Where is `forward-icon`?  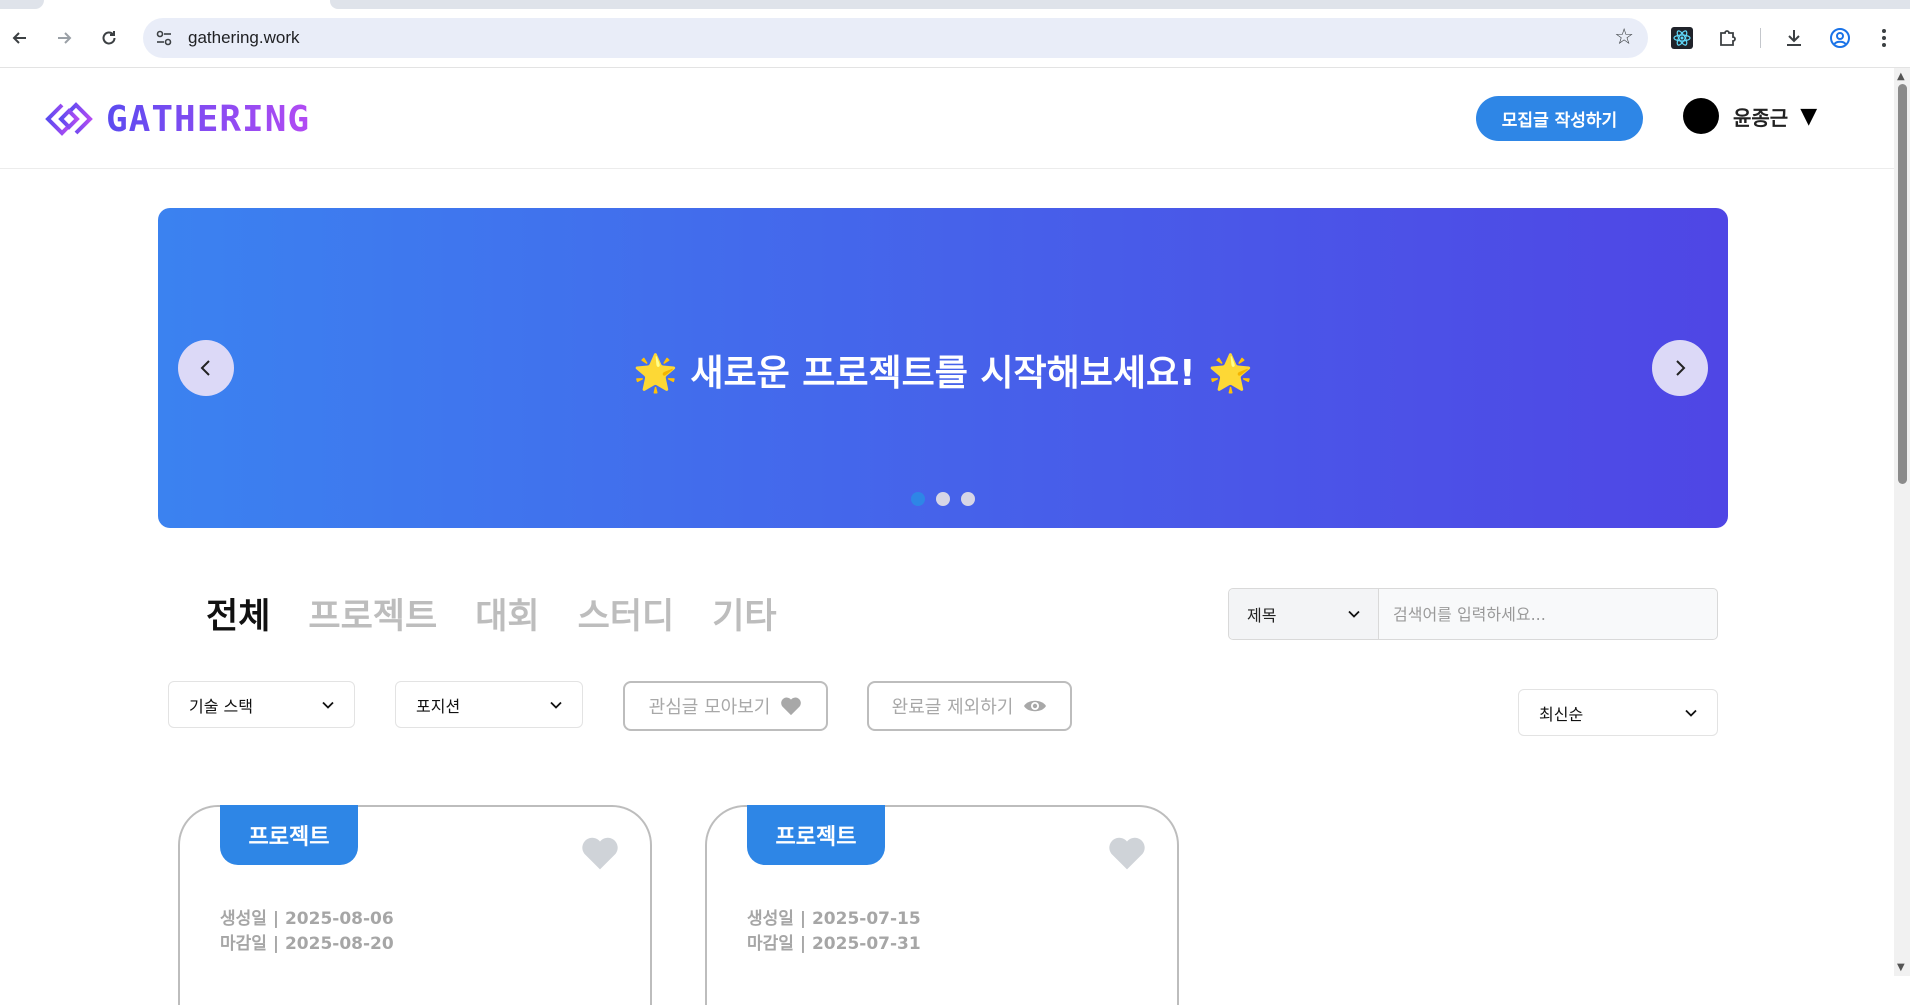
forward-icon is located at coordinates (64, 38).